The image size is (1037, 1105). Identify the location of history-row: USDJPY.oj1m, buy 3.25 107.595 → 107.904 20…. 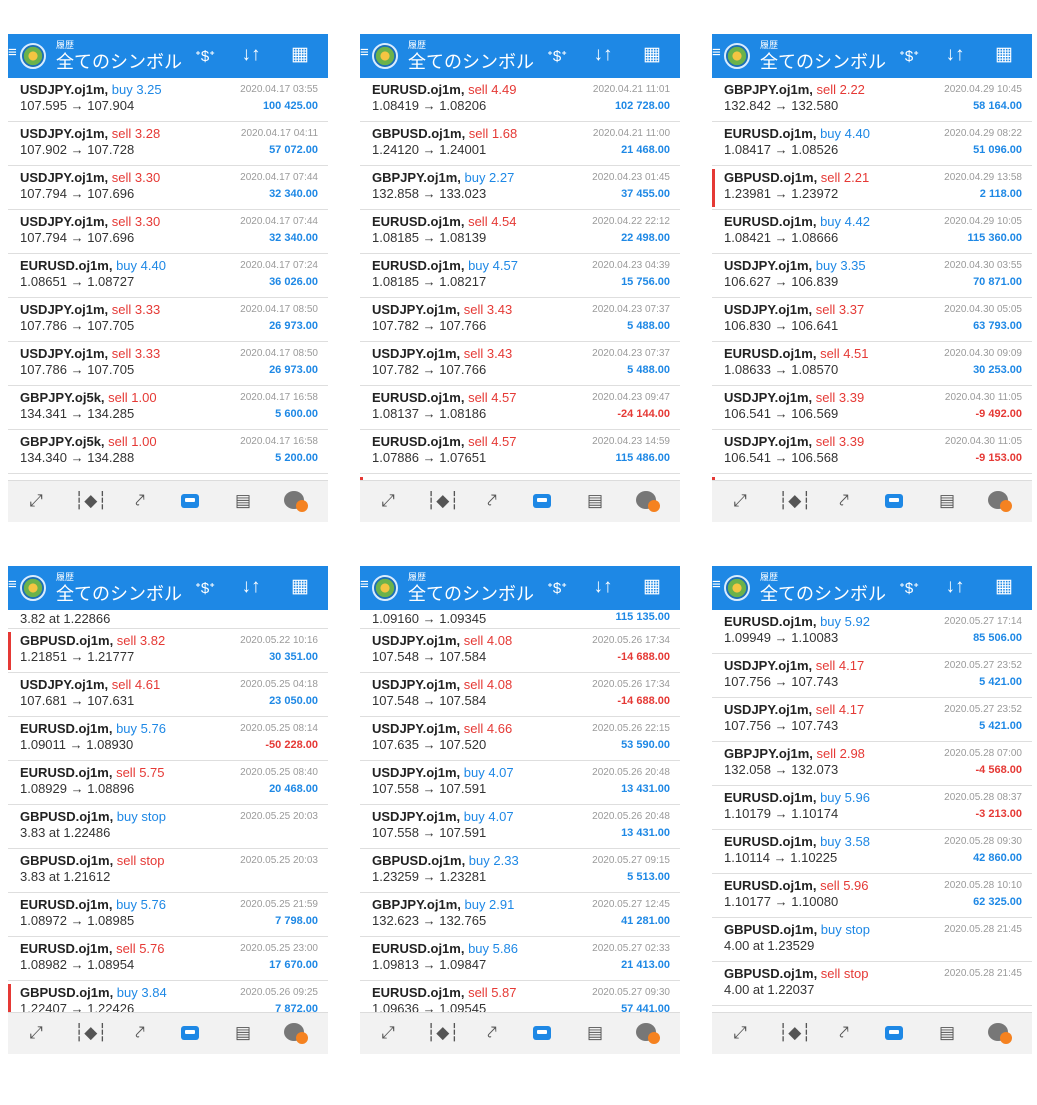
(168, 100).